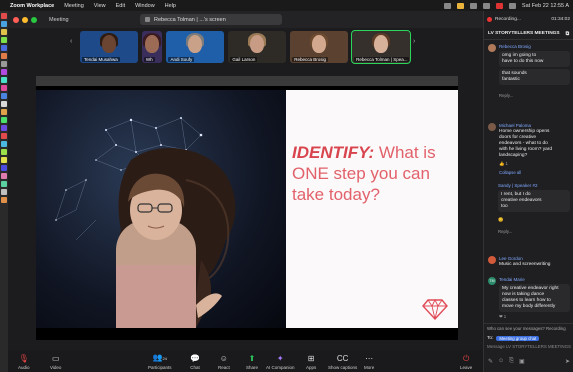 The image size is (573, 372). What do you see at coordinates (311, 367) in the screenshot?
I see `apps-label: Apps` at bounding box center [311, 367].